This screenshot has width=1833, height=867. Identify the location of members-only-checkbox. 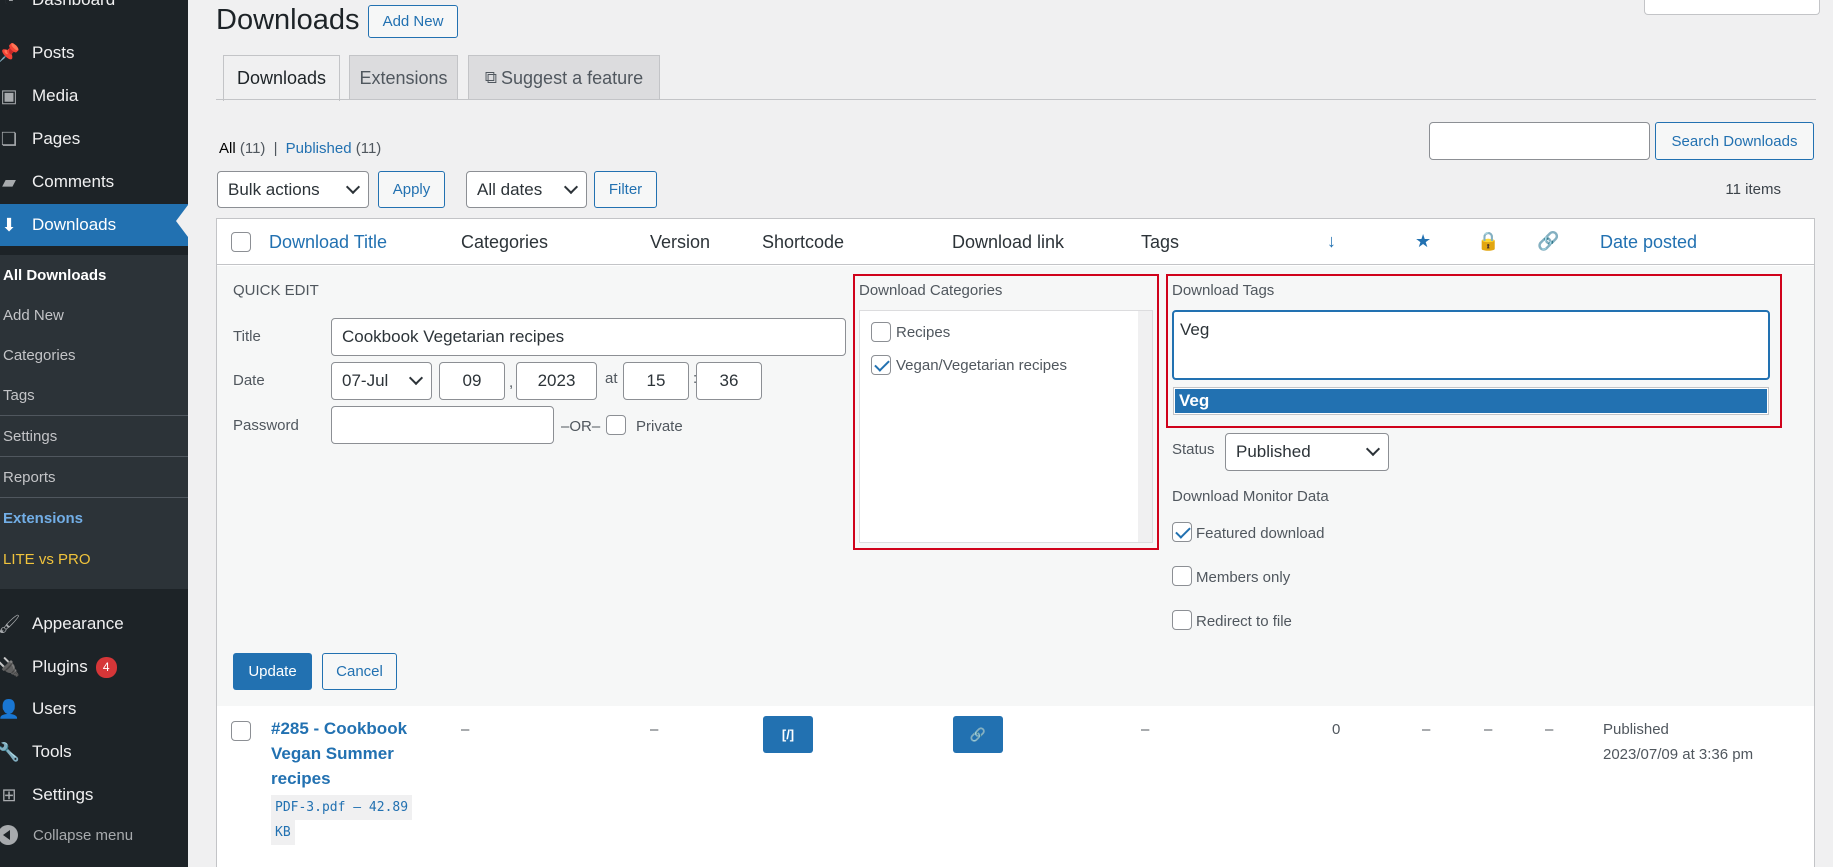
(1182, 576).